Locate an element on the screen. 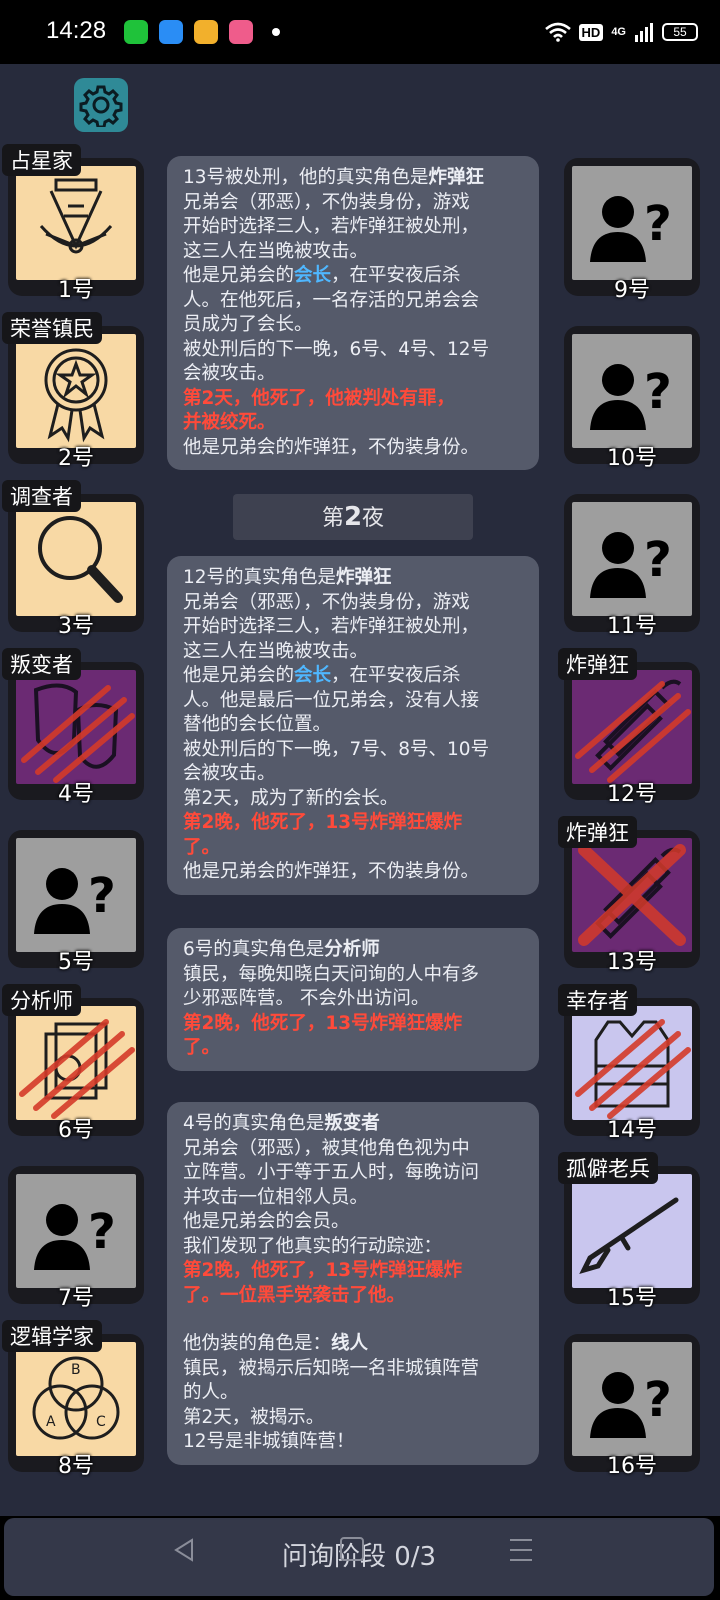  night-divider: 第2夜 is located at coordinates (353, 517).